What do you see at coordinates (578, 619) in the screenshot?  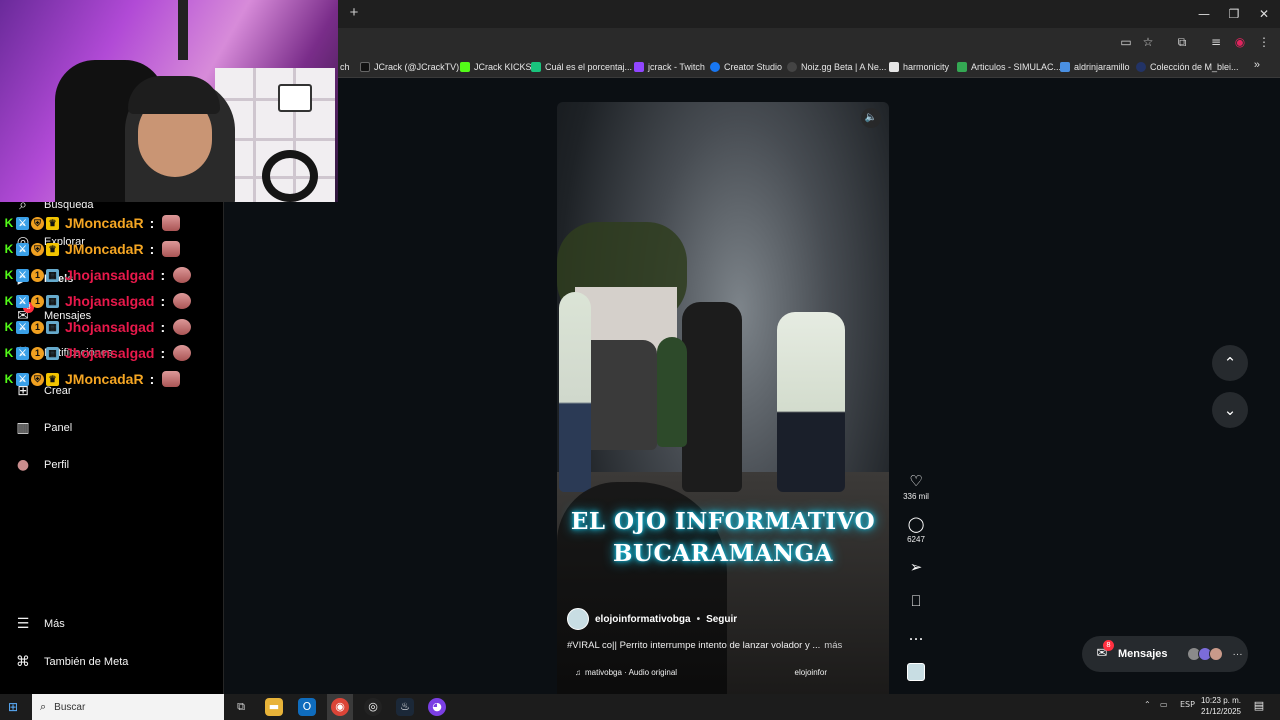 I see `author-avatar` at bounding box center [578, 619].